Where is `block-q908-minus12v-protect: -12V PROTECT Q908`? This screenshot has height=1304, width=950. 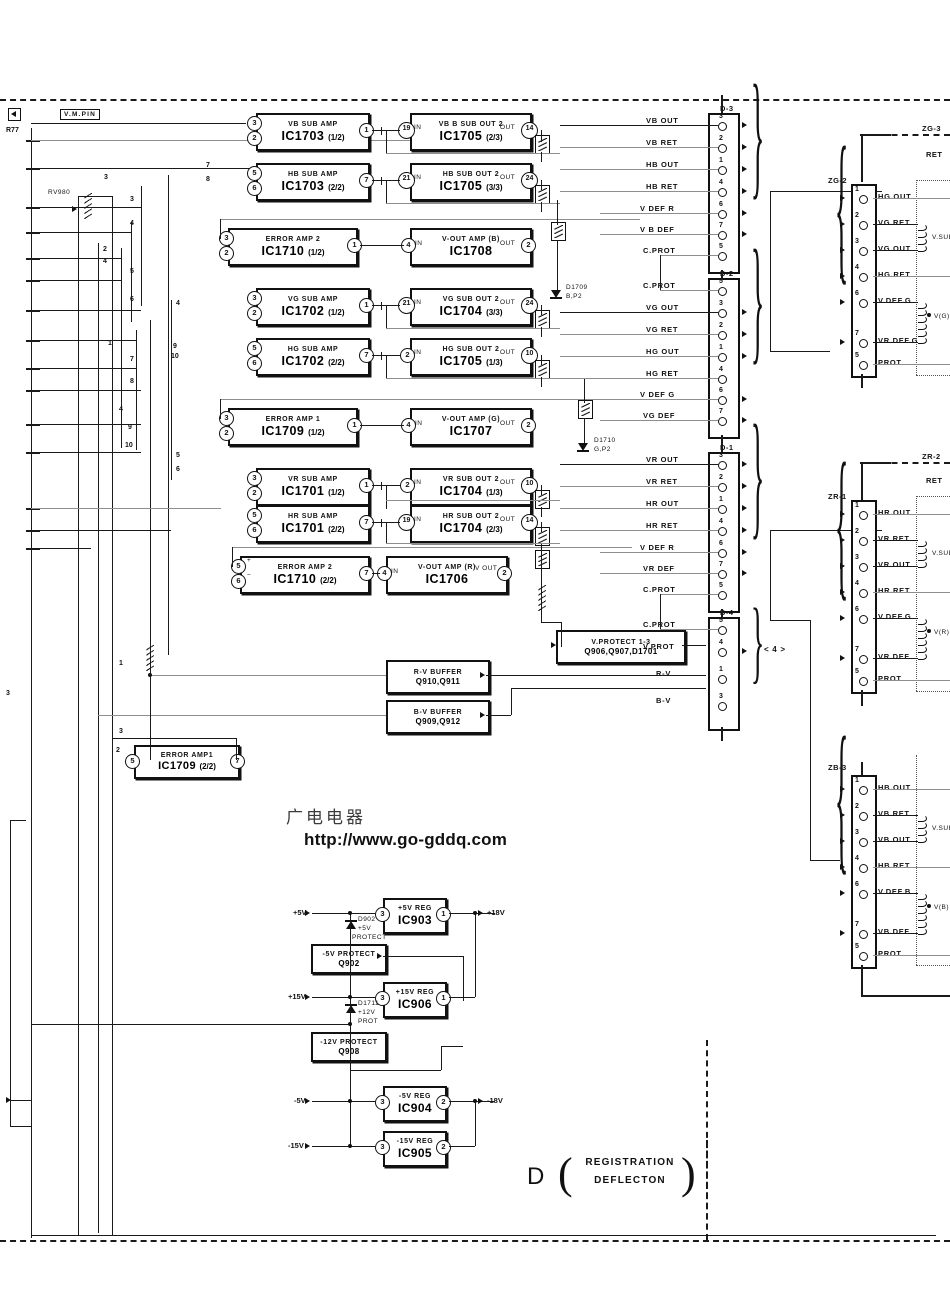
block-q908-minus12v-protect: -12V PROTECT Q908 is located at coordinates (349, 1047).